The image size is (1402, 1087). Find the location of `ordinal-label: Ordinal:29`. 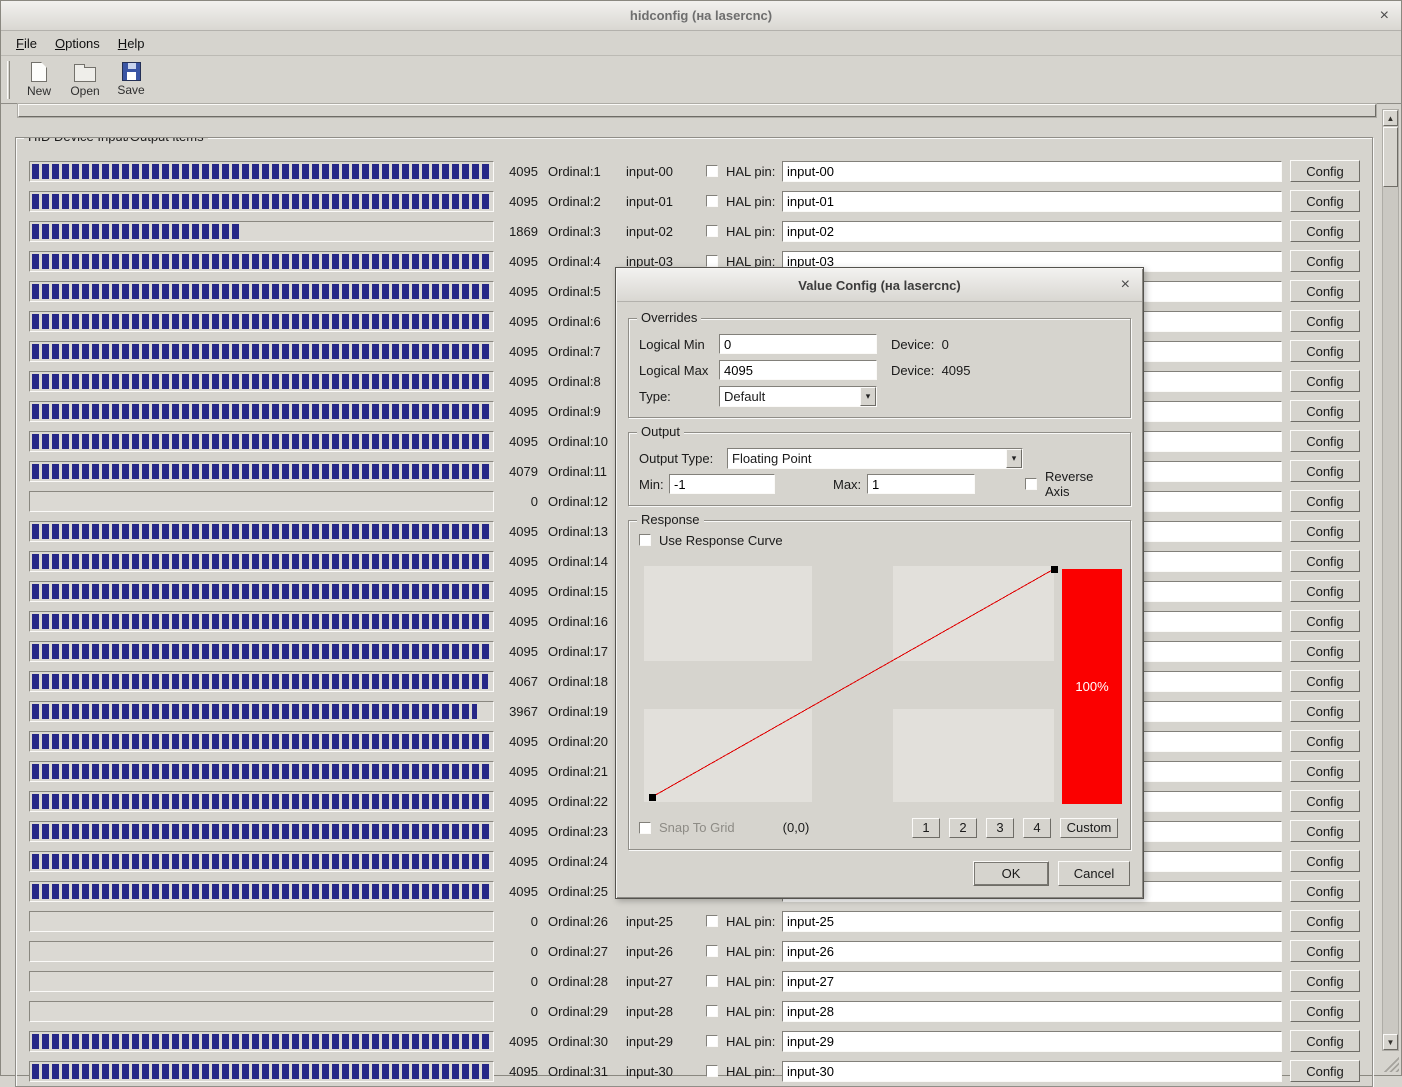

ordinal-label: Ordinal:29 is located at coordinates (578, 1011).